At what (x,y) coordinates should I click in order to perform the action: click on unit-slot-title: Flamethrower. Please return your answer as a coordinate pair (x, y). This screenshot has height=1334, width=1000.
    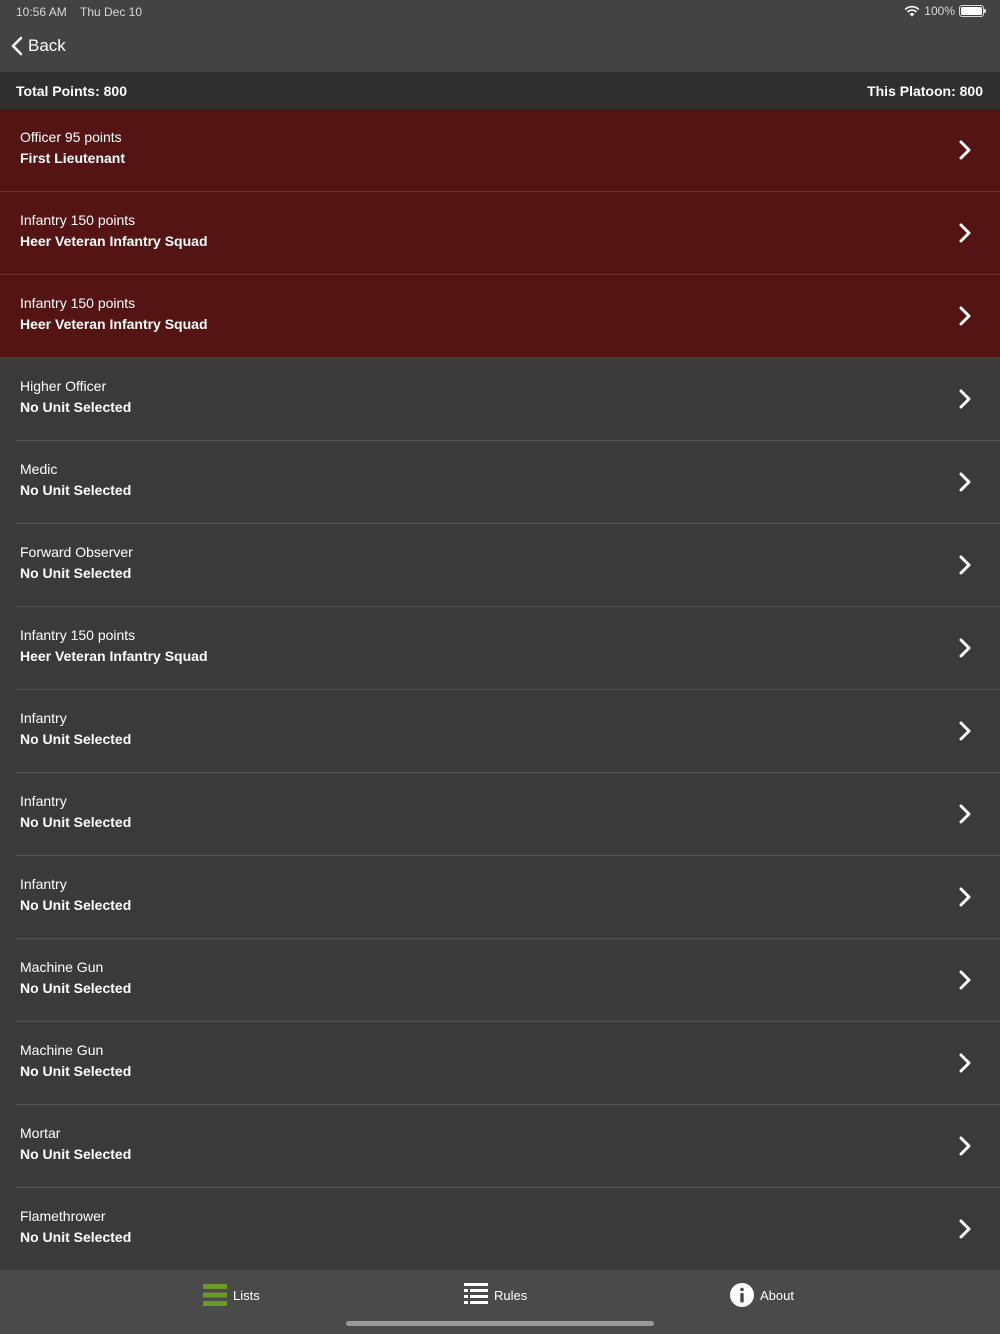
    Looking at the image, I should click on (63, 1216).